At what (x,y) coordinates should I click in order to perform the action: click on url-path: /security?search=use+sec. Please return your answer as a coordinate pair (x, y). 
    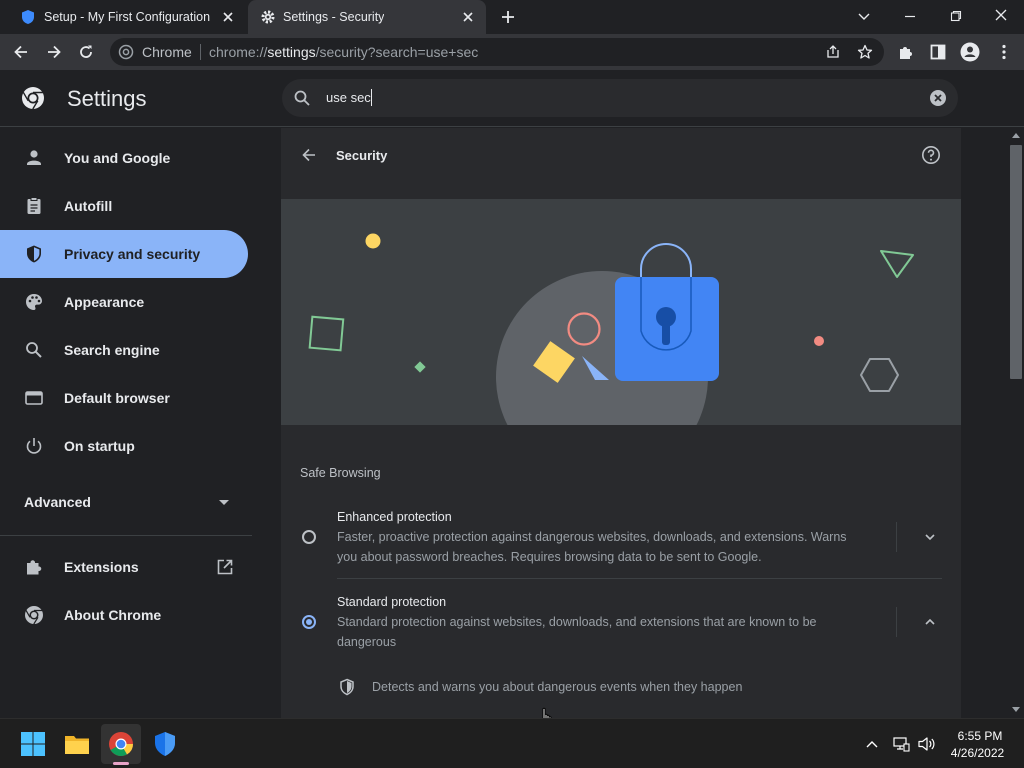
    Looking at the image, I should click on (397, 52).